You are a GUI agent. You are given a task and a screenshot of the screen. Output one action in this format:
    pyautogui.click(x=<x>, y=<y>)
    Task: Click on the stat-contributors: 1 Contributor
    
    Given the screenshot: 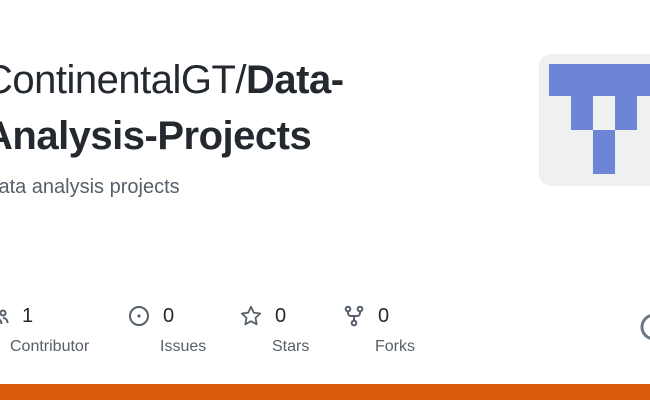 What is the action you would take?
    pyautogui.click(x=44, y=328)
    